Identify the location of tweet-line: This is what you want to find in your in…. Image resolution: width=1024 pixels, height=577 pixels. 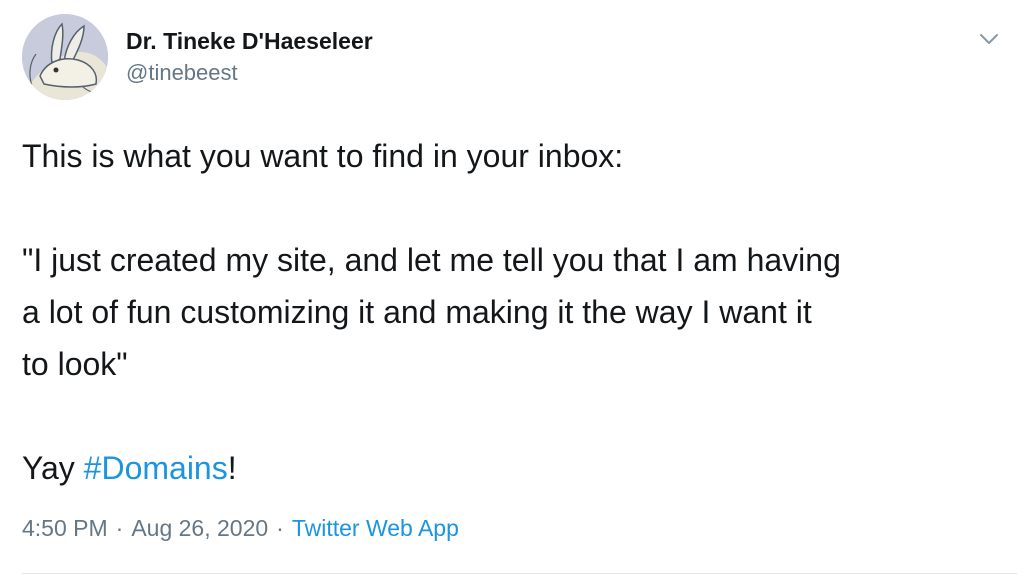
(323, 156).